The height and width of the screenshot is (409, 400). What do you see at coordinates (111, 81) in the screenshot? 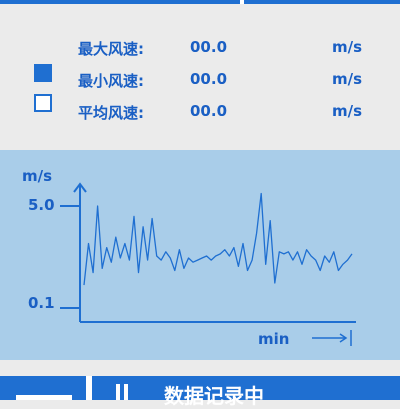
I see `min-speed-label: 最小风速:` at bounding box center [111, 81].